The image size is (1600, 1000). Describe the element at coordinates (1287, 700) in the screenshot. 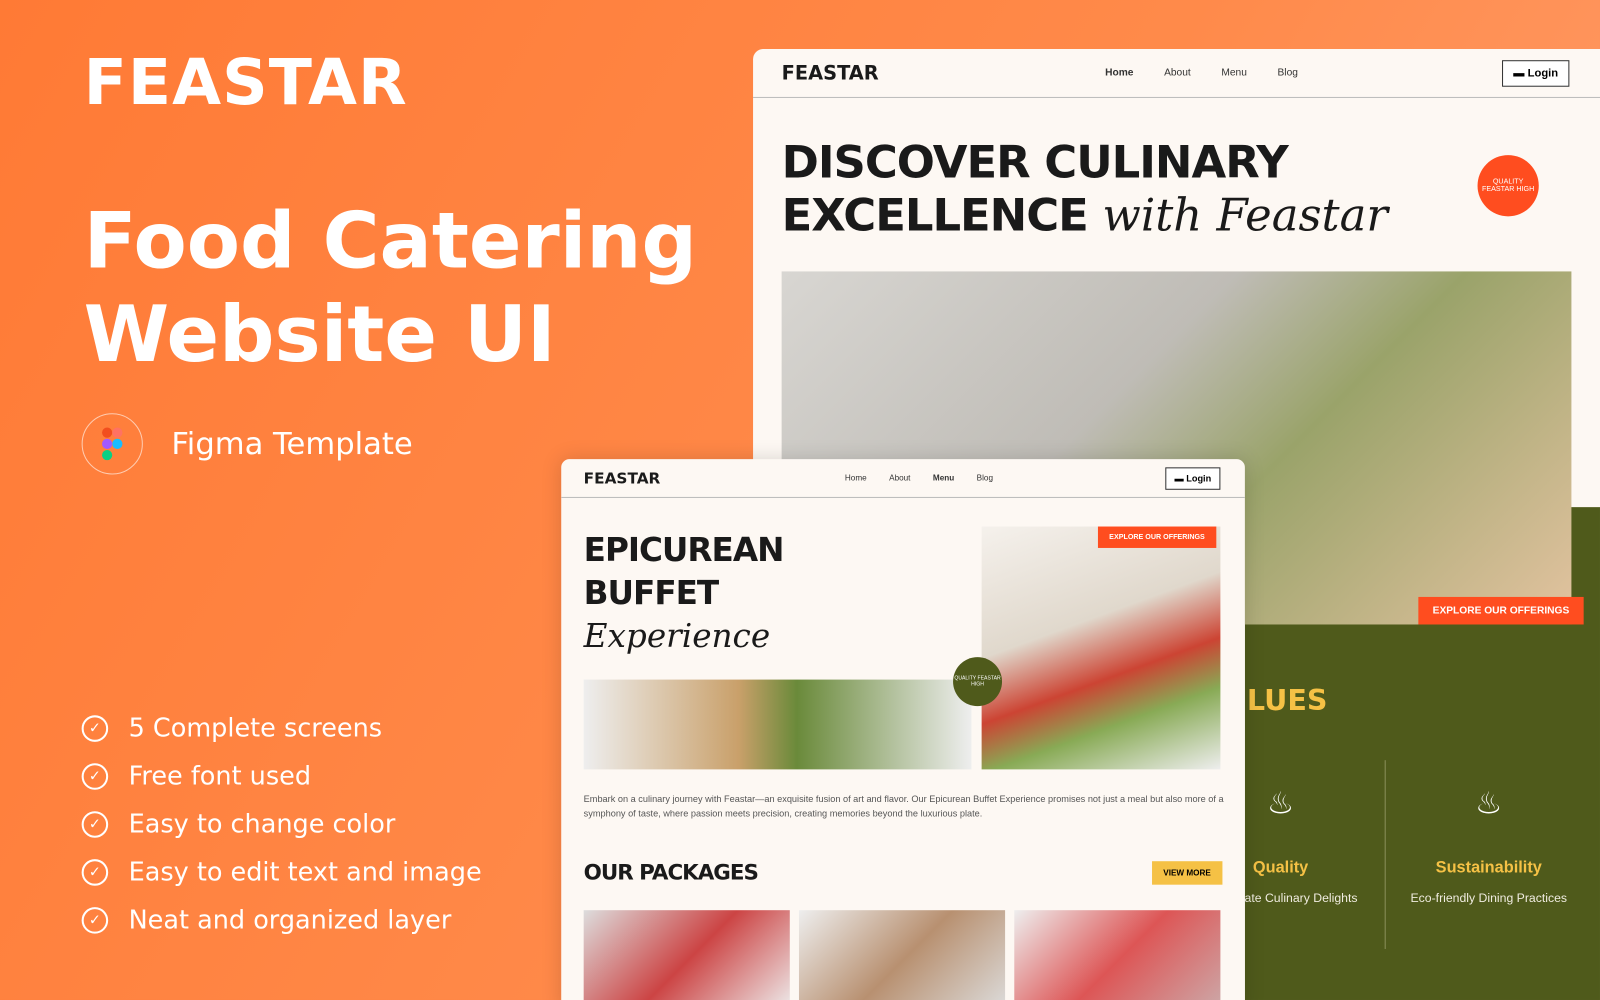

I see `values-title: LUES` at that location.